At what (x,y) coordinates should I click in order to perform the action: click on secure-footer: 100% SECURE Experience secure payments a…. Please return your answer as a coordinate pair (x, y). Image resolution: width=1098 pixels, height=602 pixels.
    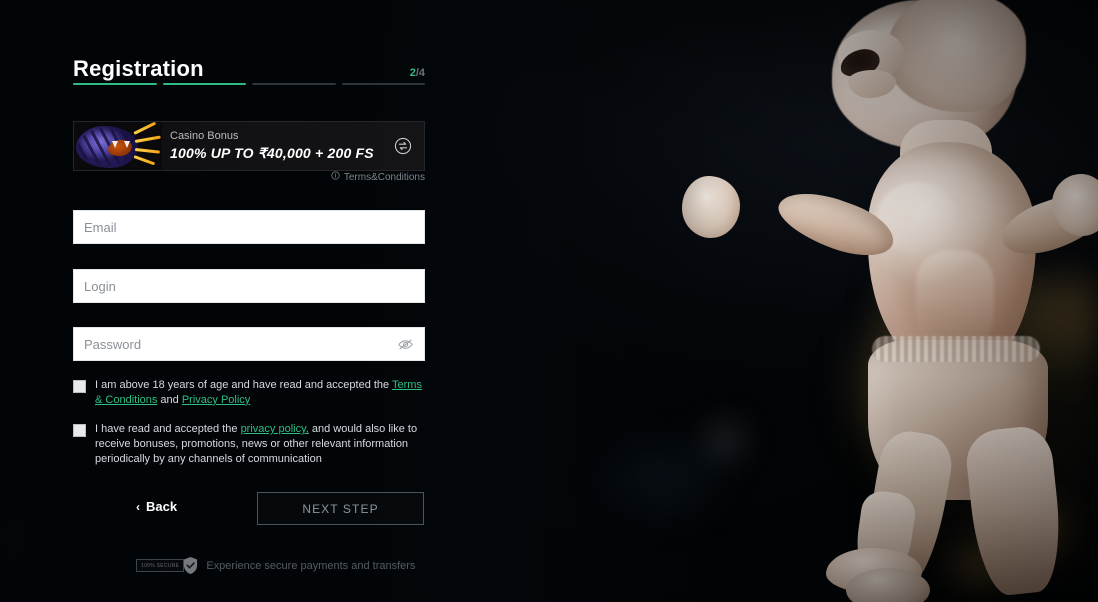
    Looking at the image, I should click on (275, 565).